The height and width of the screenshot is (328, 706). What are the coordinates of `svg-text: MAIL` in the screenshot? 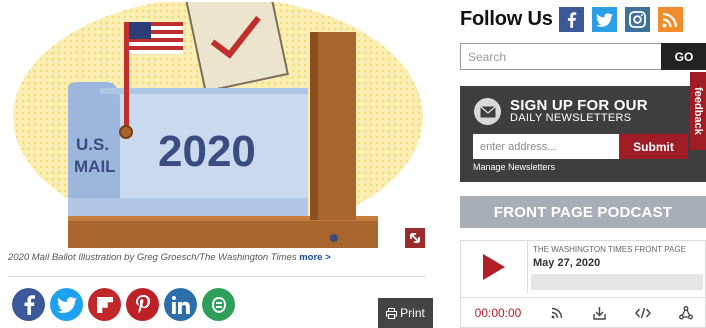 It's located at (95, 166).